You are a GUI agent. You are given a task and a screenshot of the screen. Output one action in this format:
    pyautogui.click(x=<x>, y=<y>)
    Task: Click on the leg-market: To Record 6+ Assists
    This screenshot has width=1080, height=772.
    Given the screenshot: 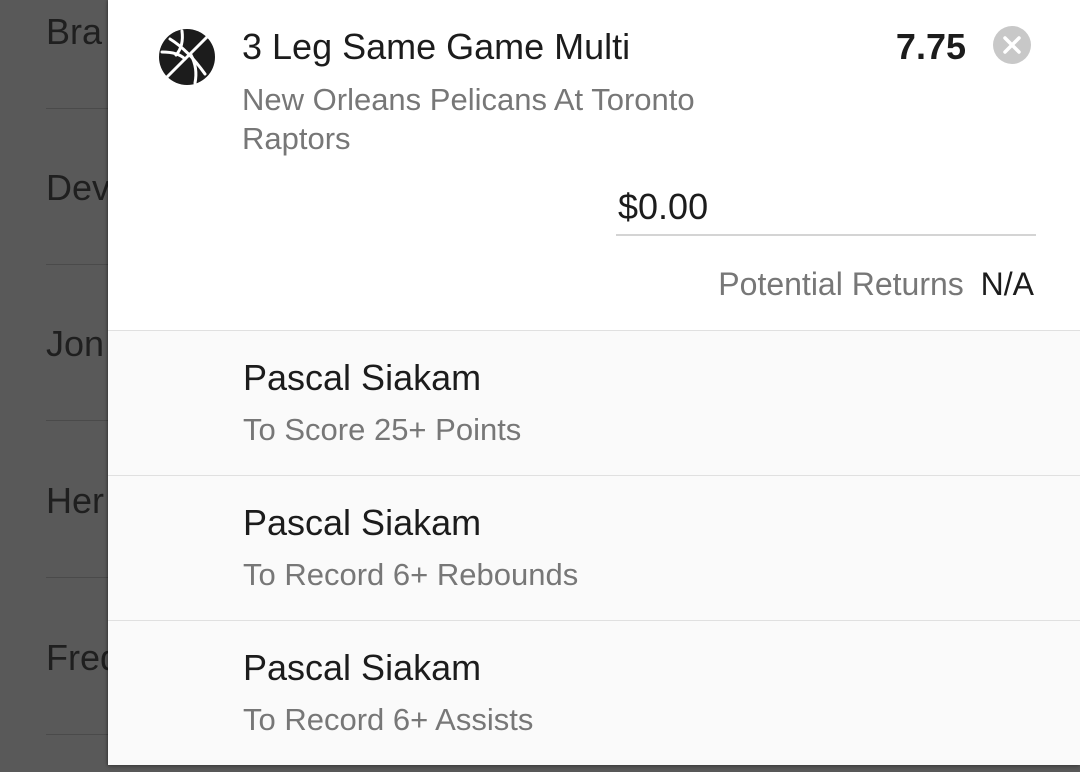 What is the action you would take?
    pyautogui.click(x=388, y=719)
    